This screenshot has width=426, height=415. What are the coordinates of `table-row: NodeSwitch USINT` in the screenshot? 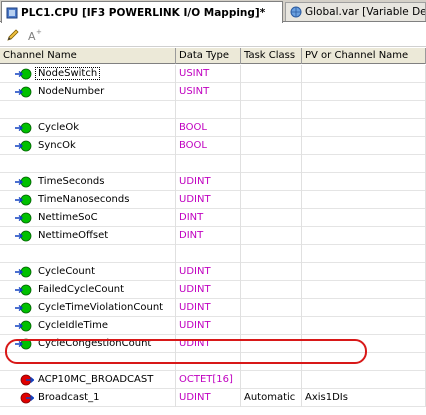 It's located at (213, 74).